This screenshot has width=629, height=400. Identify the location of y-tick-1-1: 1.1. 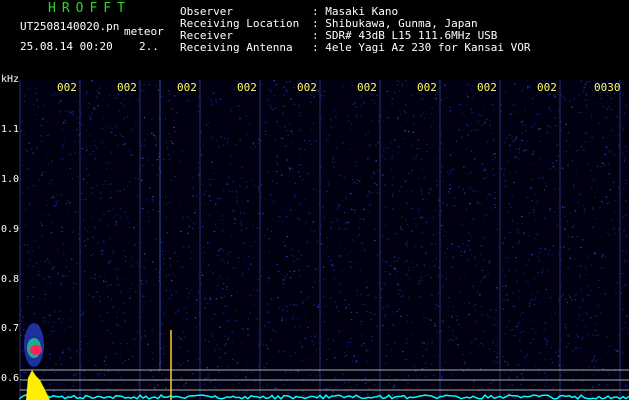
(10, 129).